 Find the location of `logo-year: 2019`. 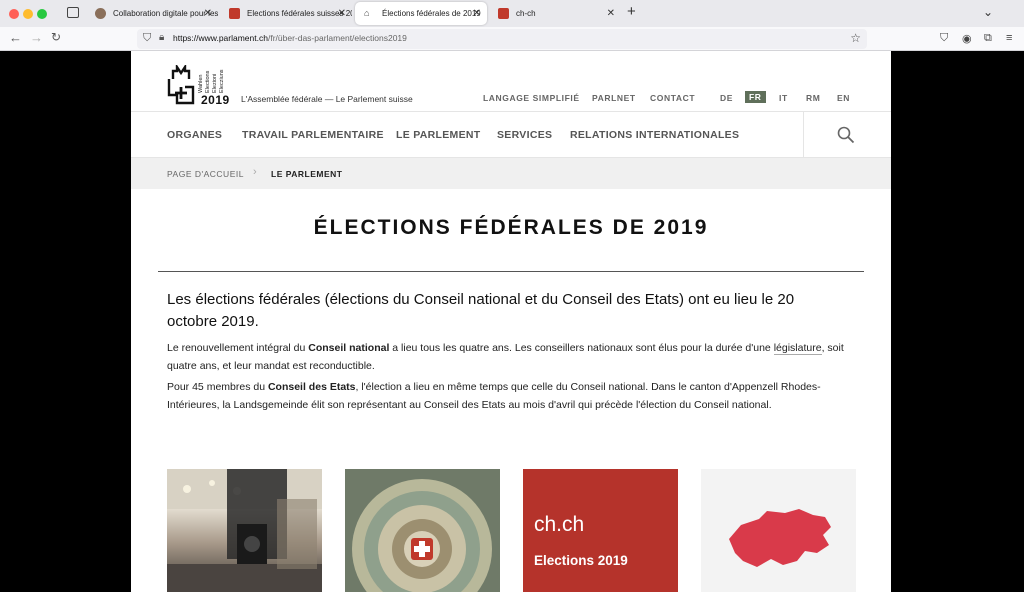

logo-year: 2019 is located at coordinates (215, 100).